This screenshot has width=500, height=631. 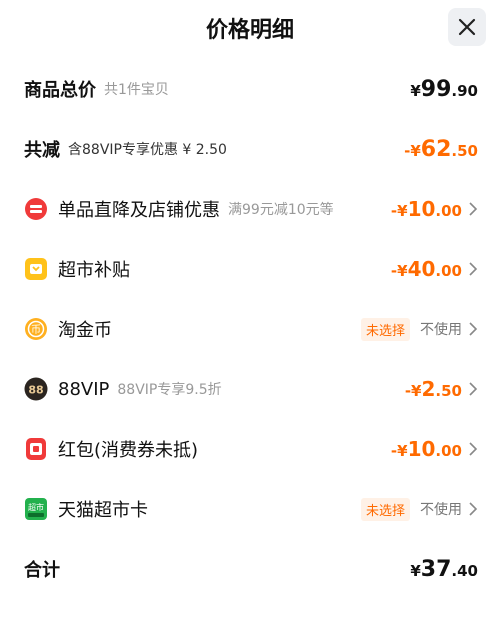 I want to click on close-icon, so click(x=467, y=27).